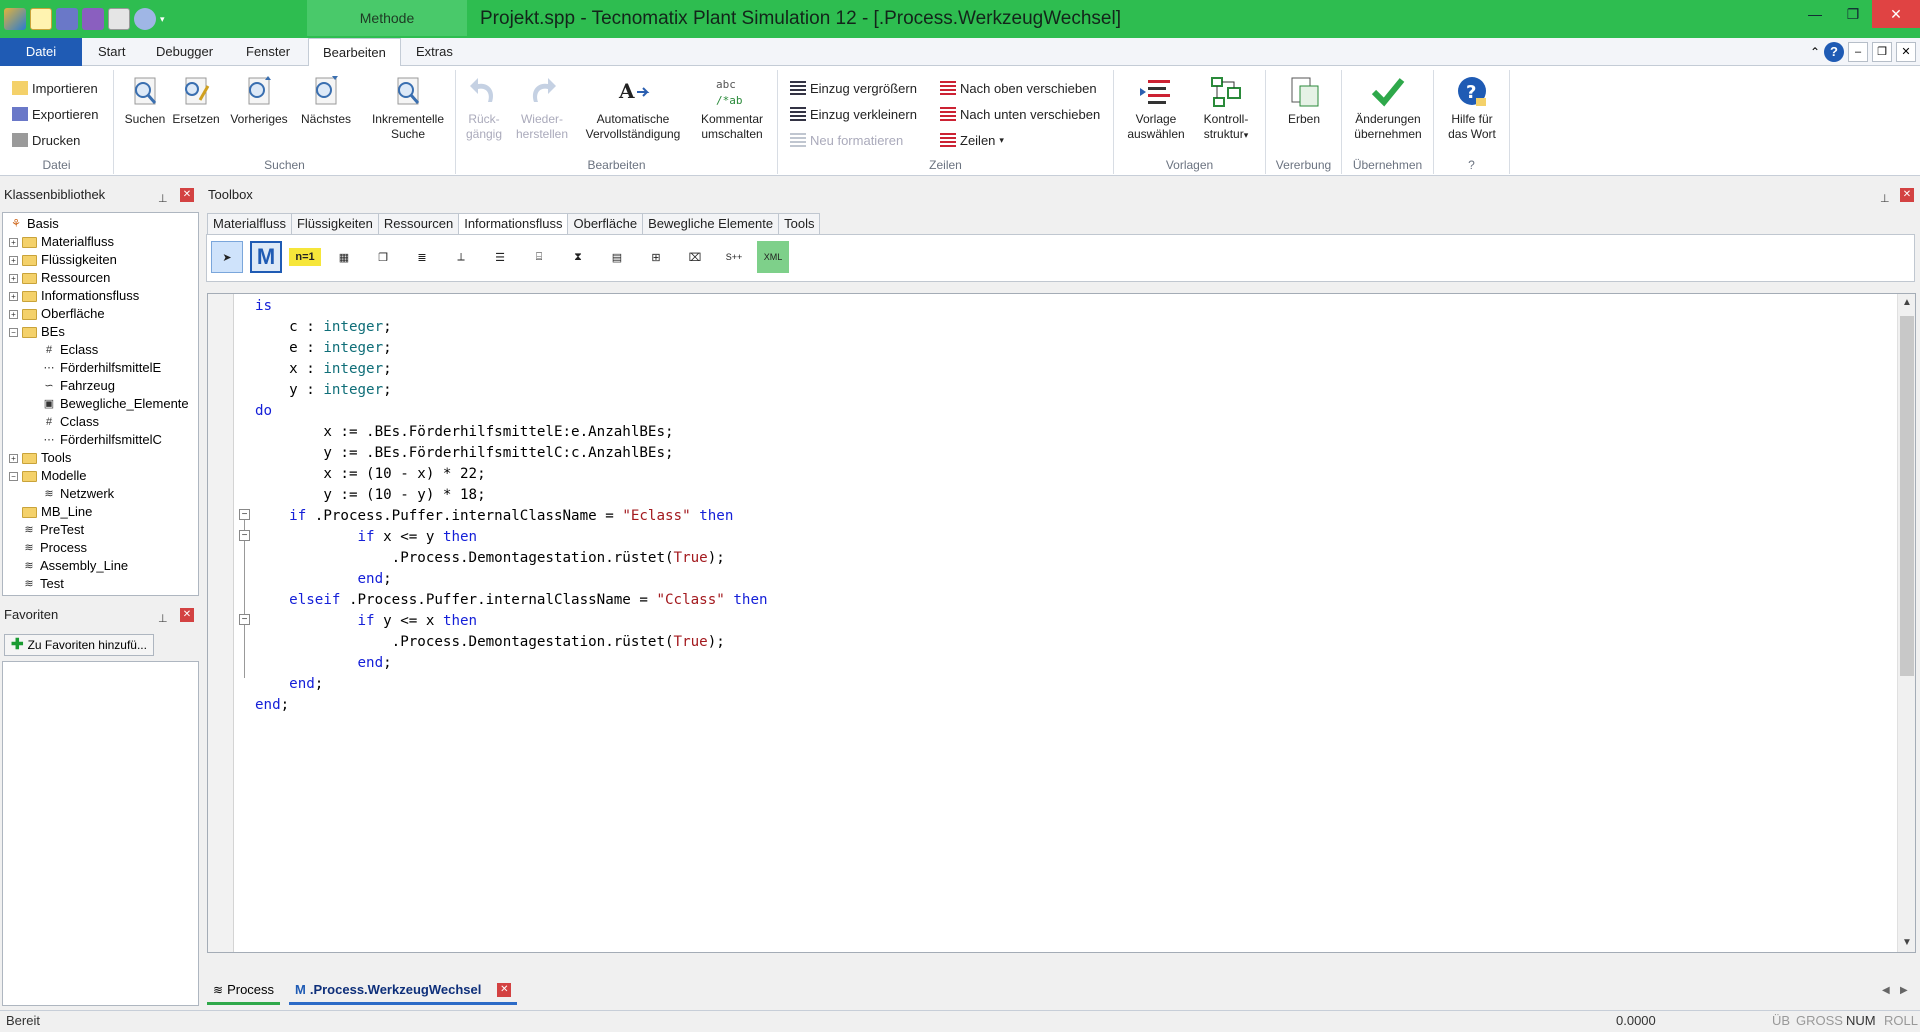 The image size is (1920, 1032). I want to click on increase-indent-button: Einzug vergrößern, so click(853, 88).